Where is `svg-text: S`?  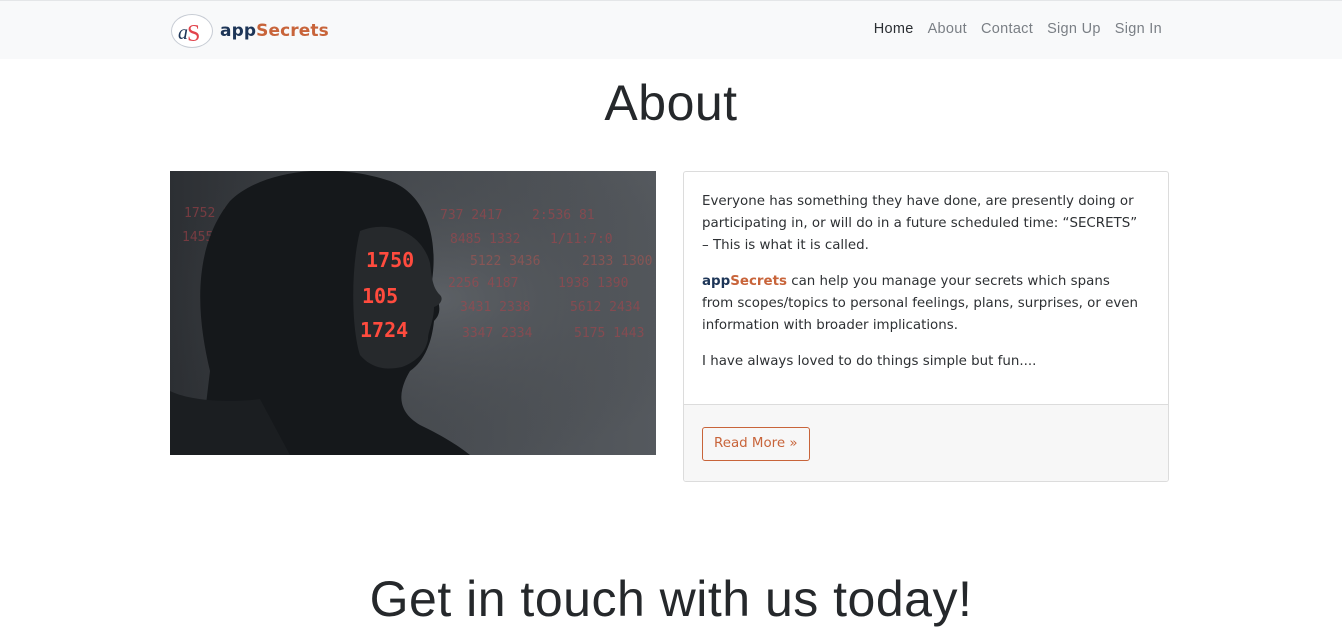 svg-text: S is located at coordinates (193, 34).